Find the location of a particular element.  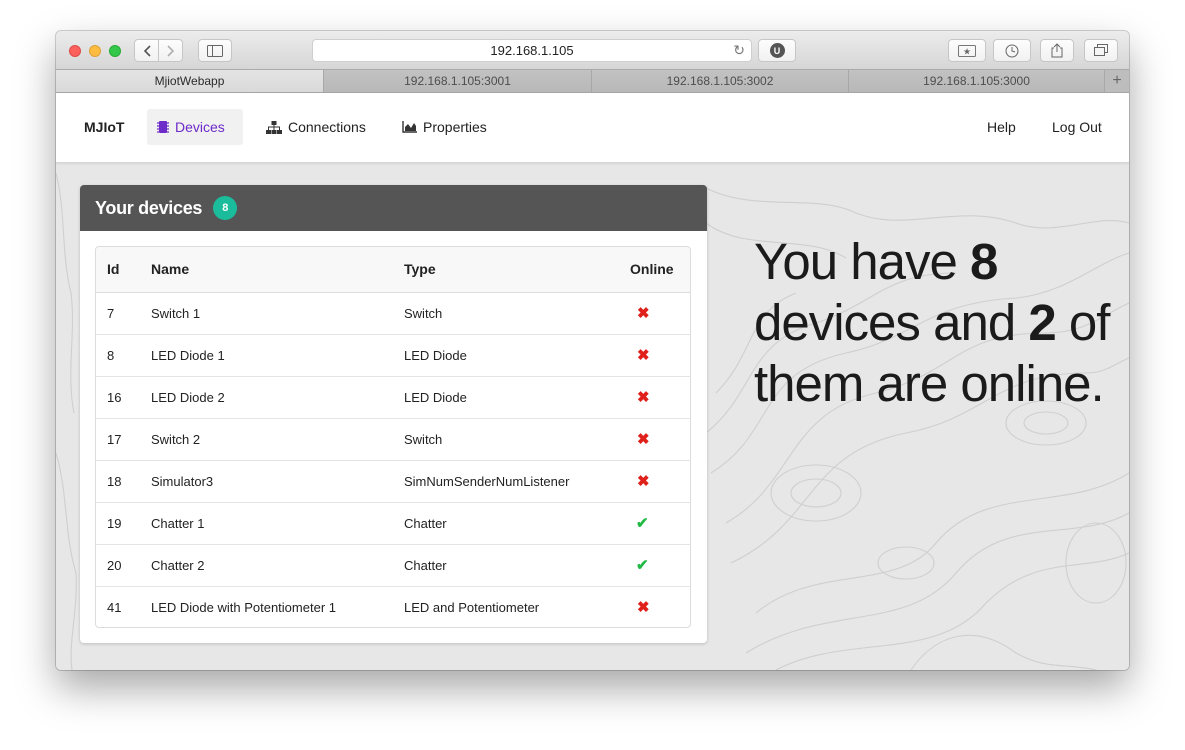

table-row: 7 Switch 1 Switch ✖ is located at coordinates (393, 313).